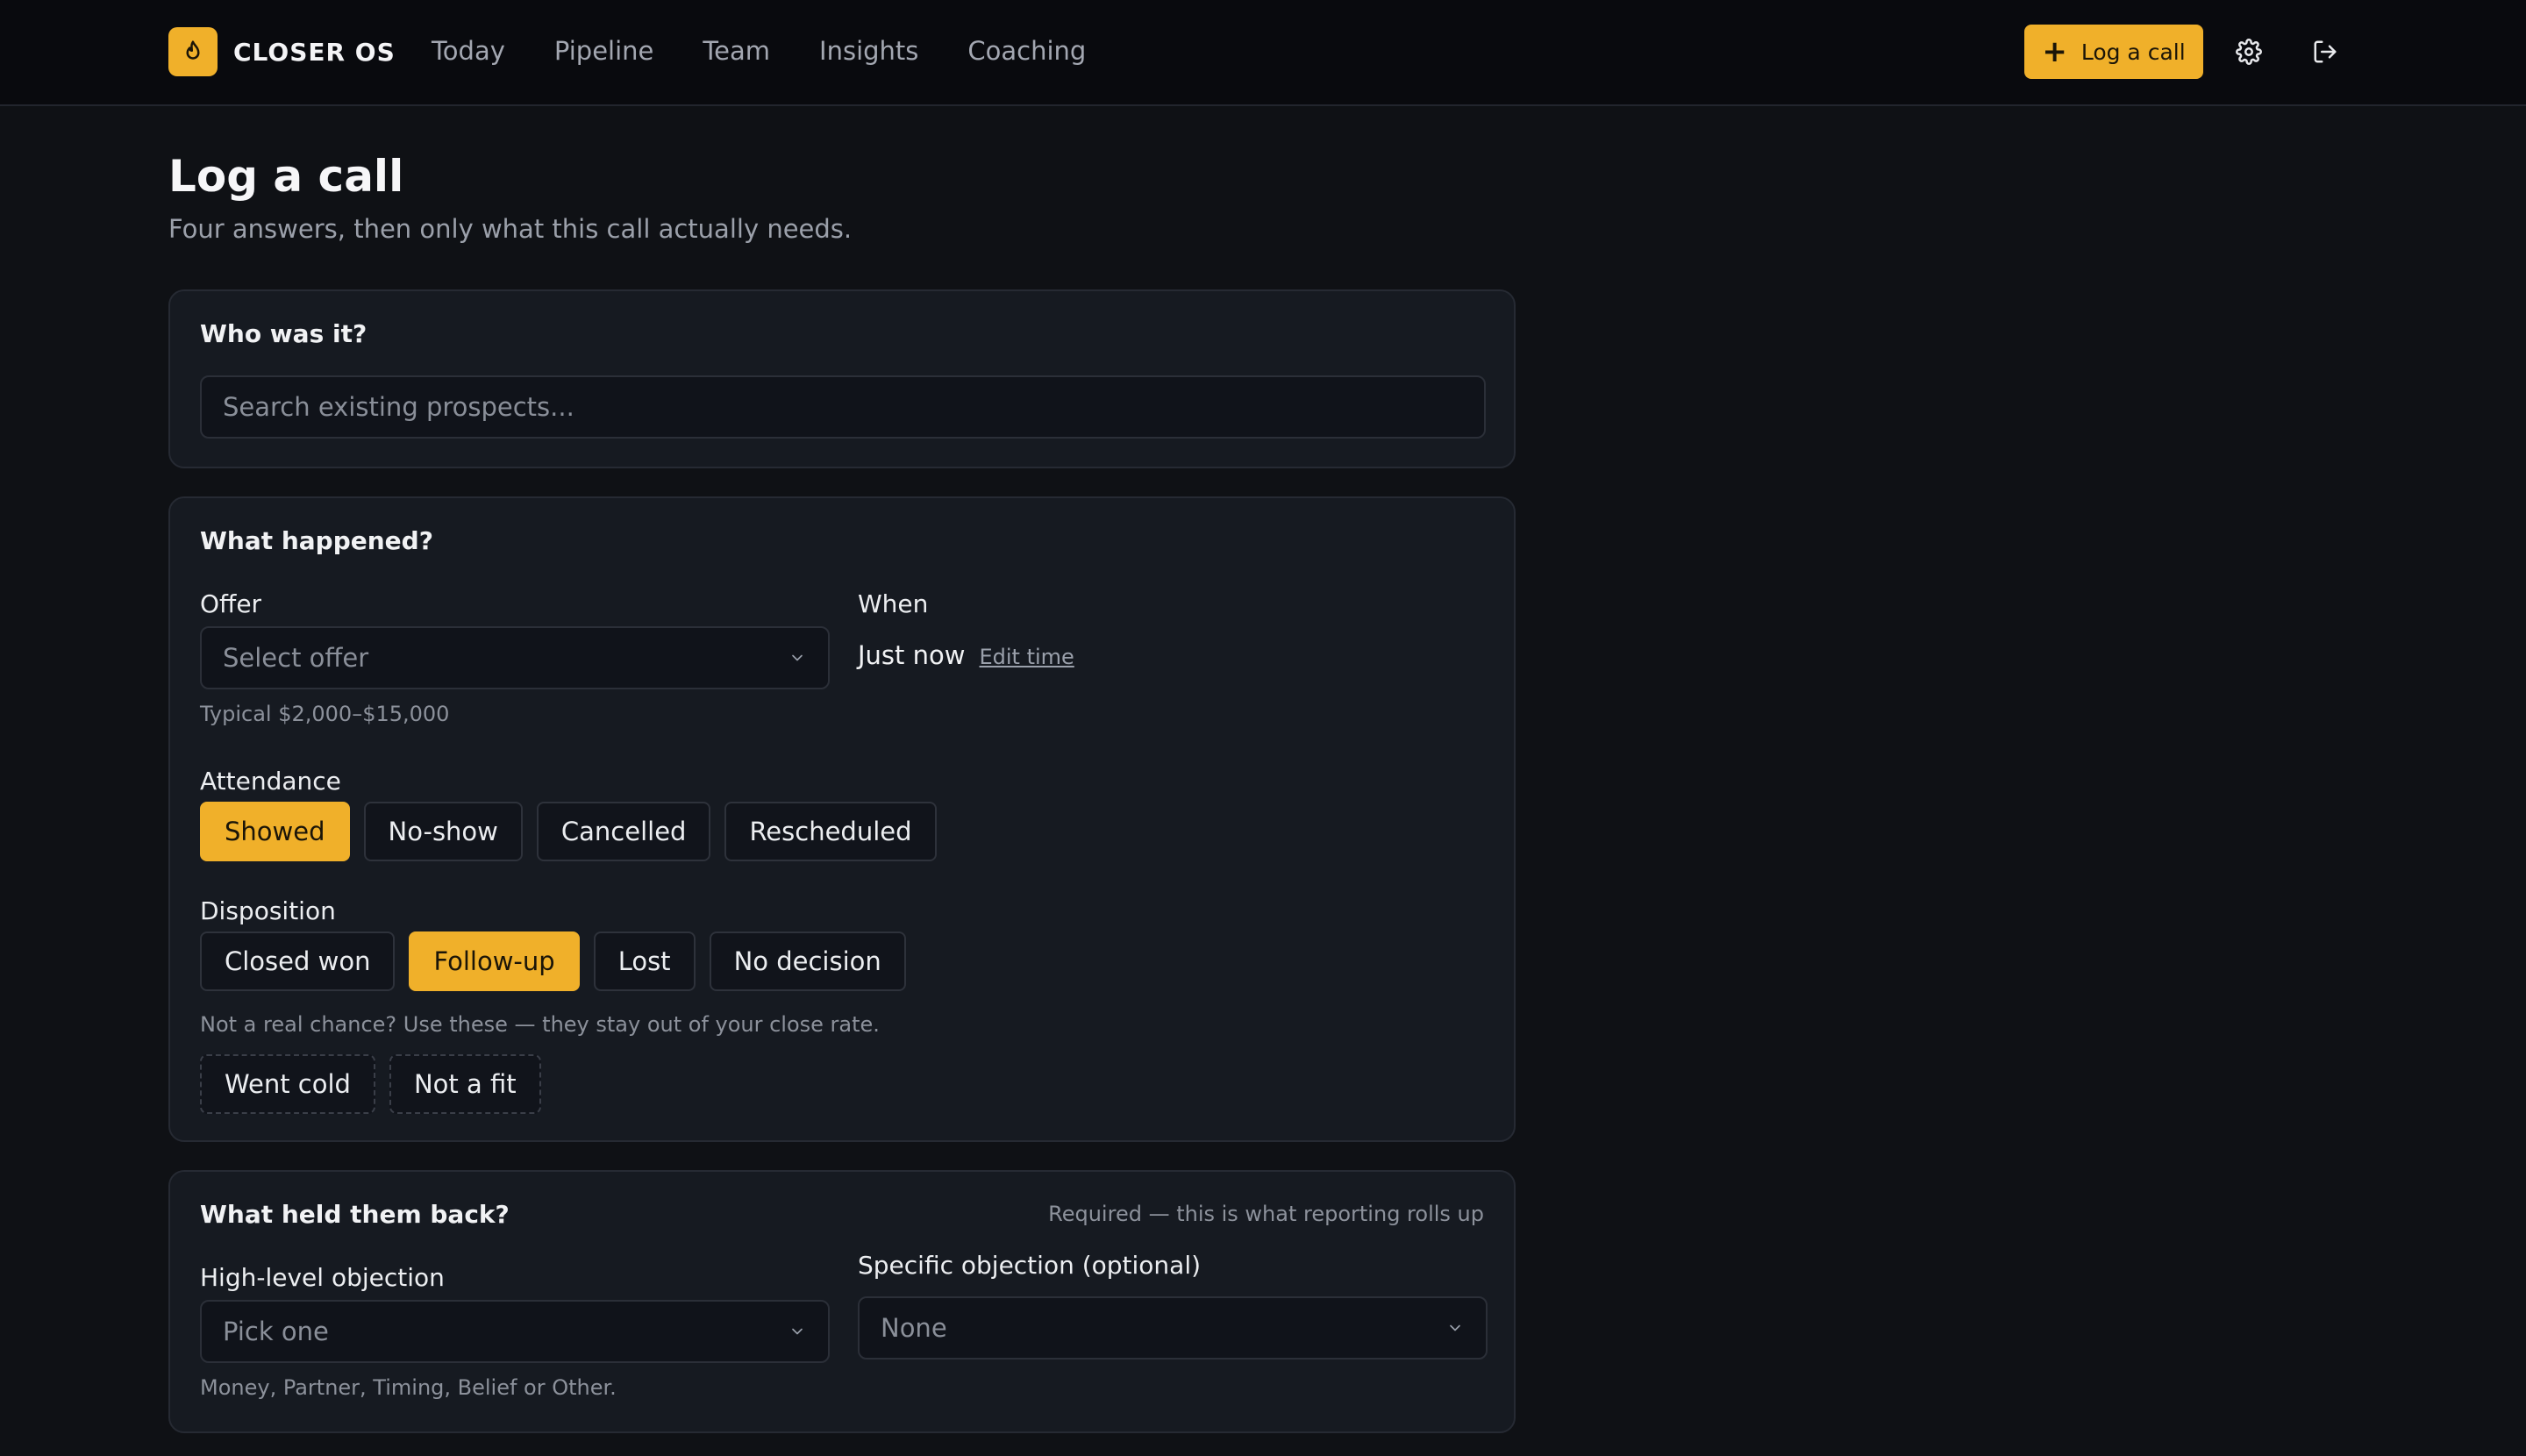  What do you see at coordinates (807, 961) in the screenshot?
I see `disposition-no-decision: No decision` at bounding box center [807, 961].